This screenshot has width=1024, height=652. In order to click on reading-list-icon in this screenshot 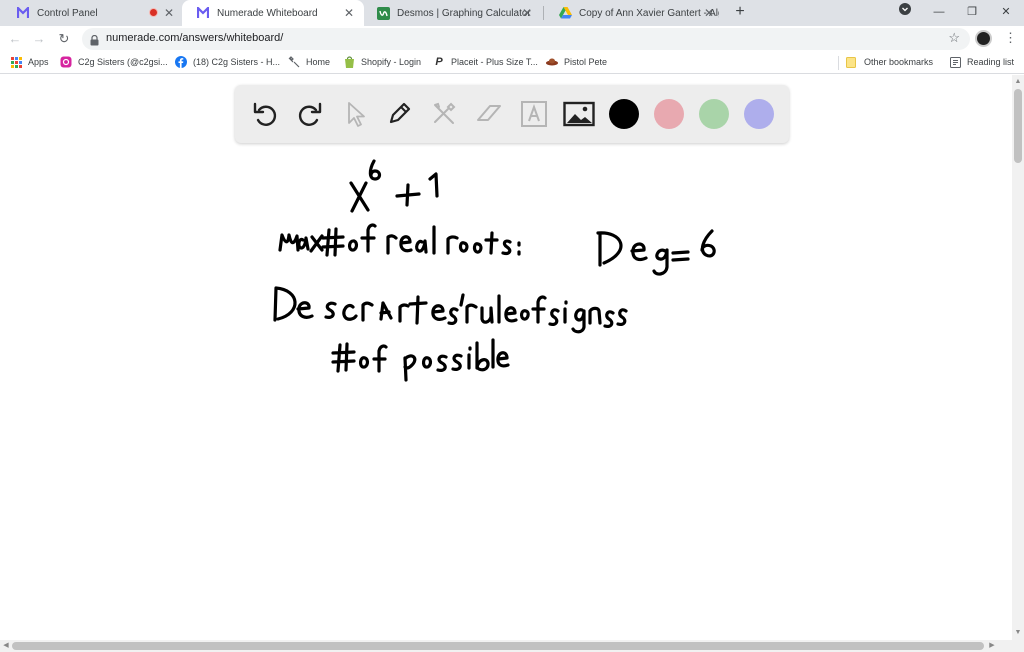, I will do `click(955, 62)`.